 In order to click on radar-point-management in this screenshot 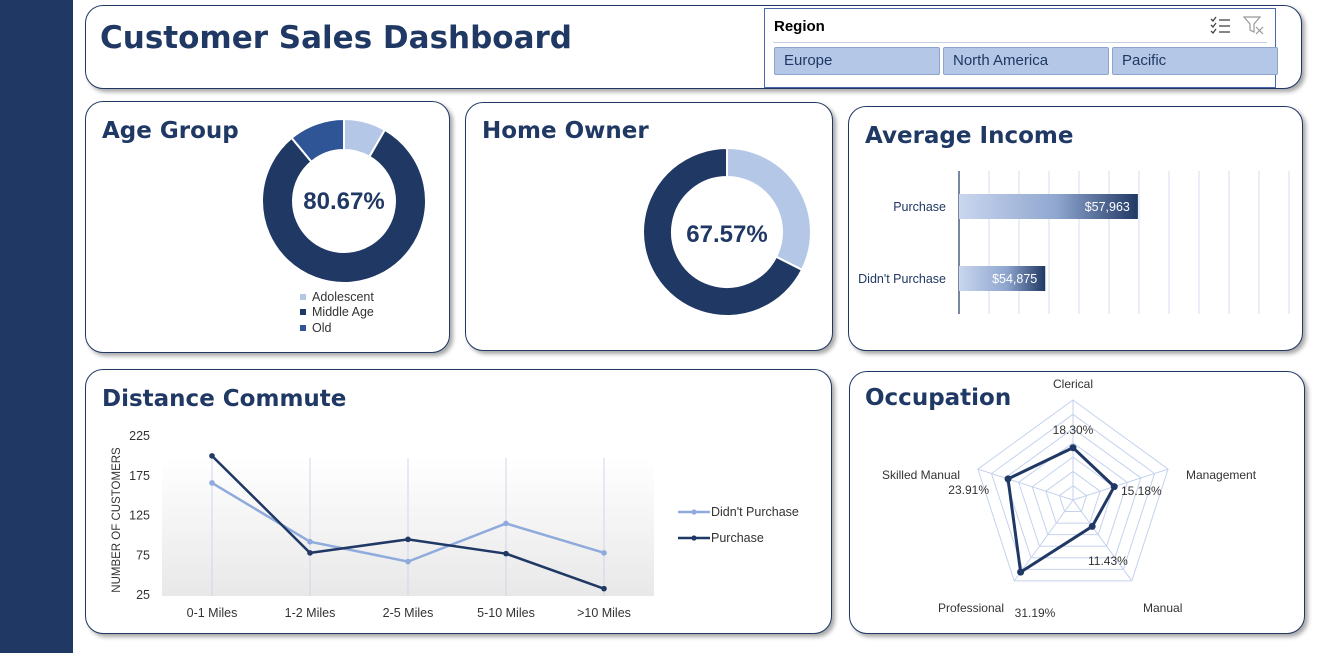, I will do `click(1114, 487)`.